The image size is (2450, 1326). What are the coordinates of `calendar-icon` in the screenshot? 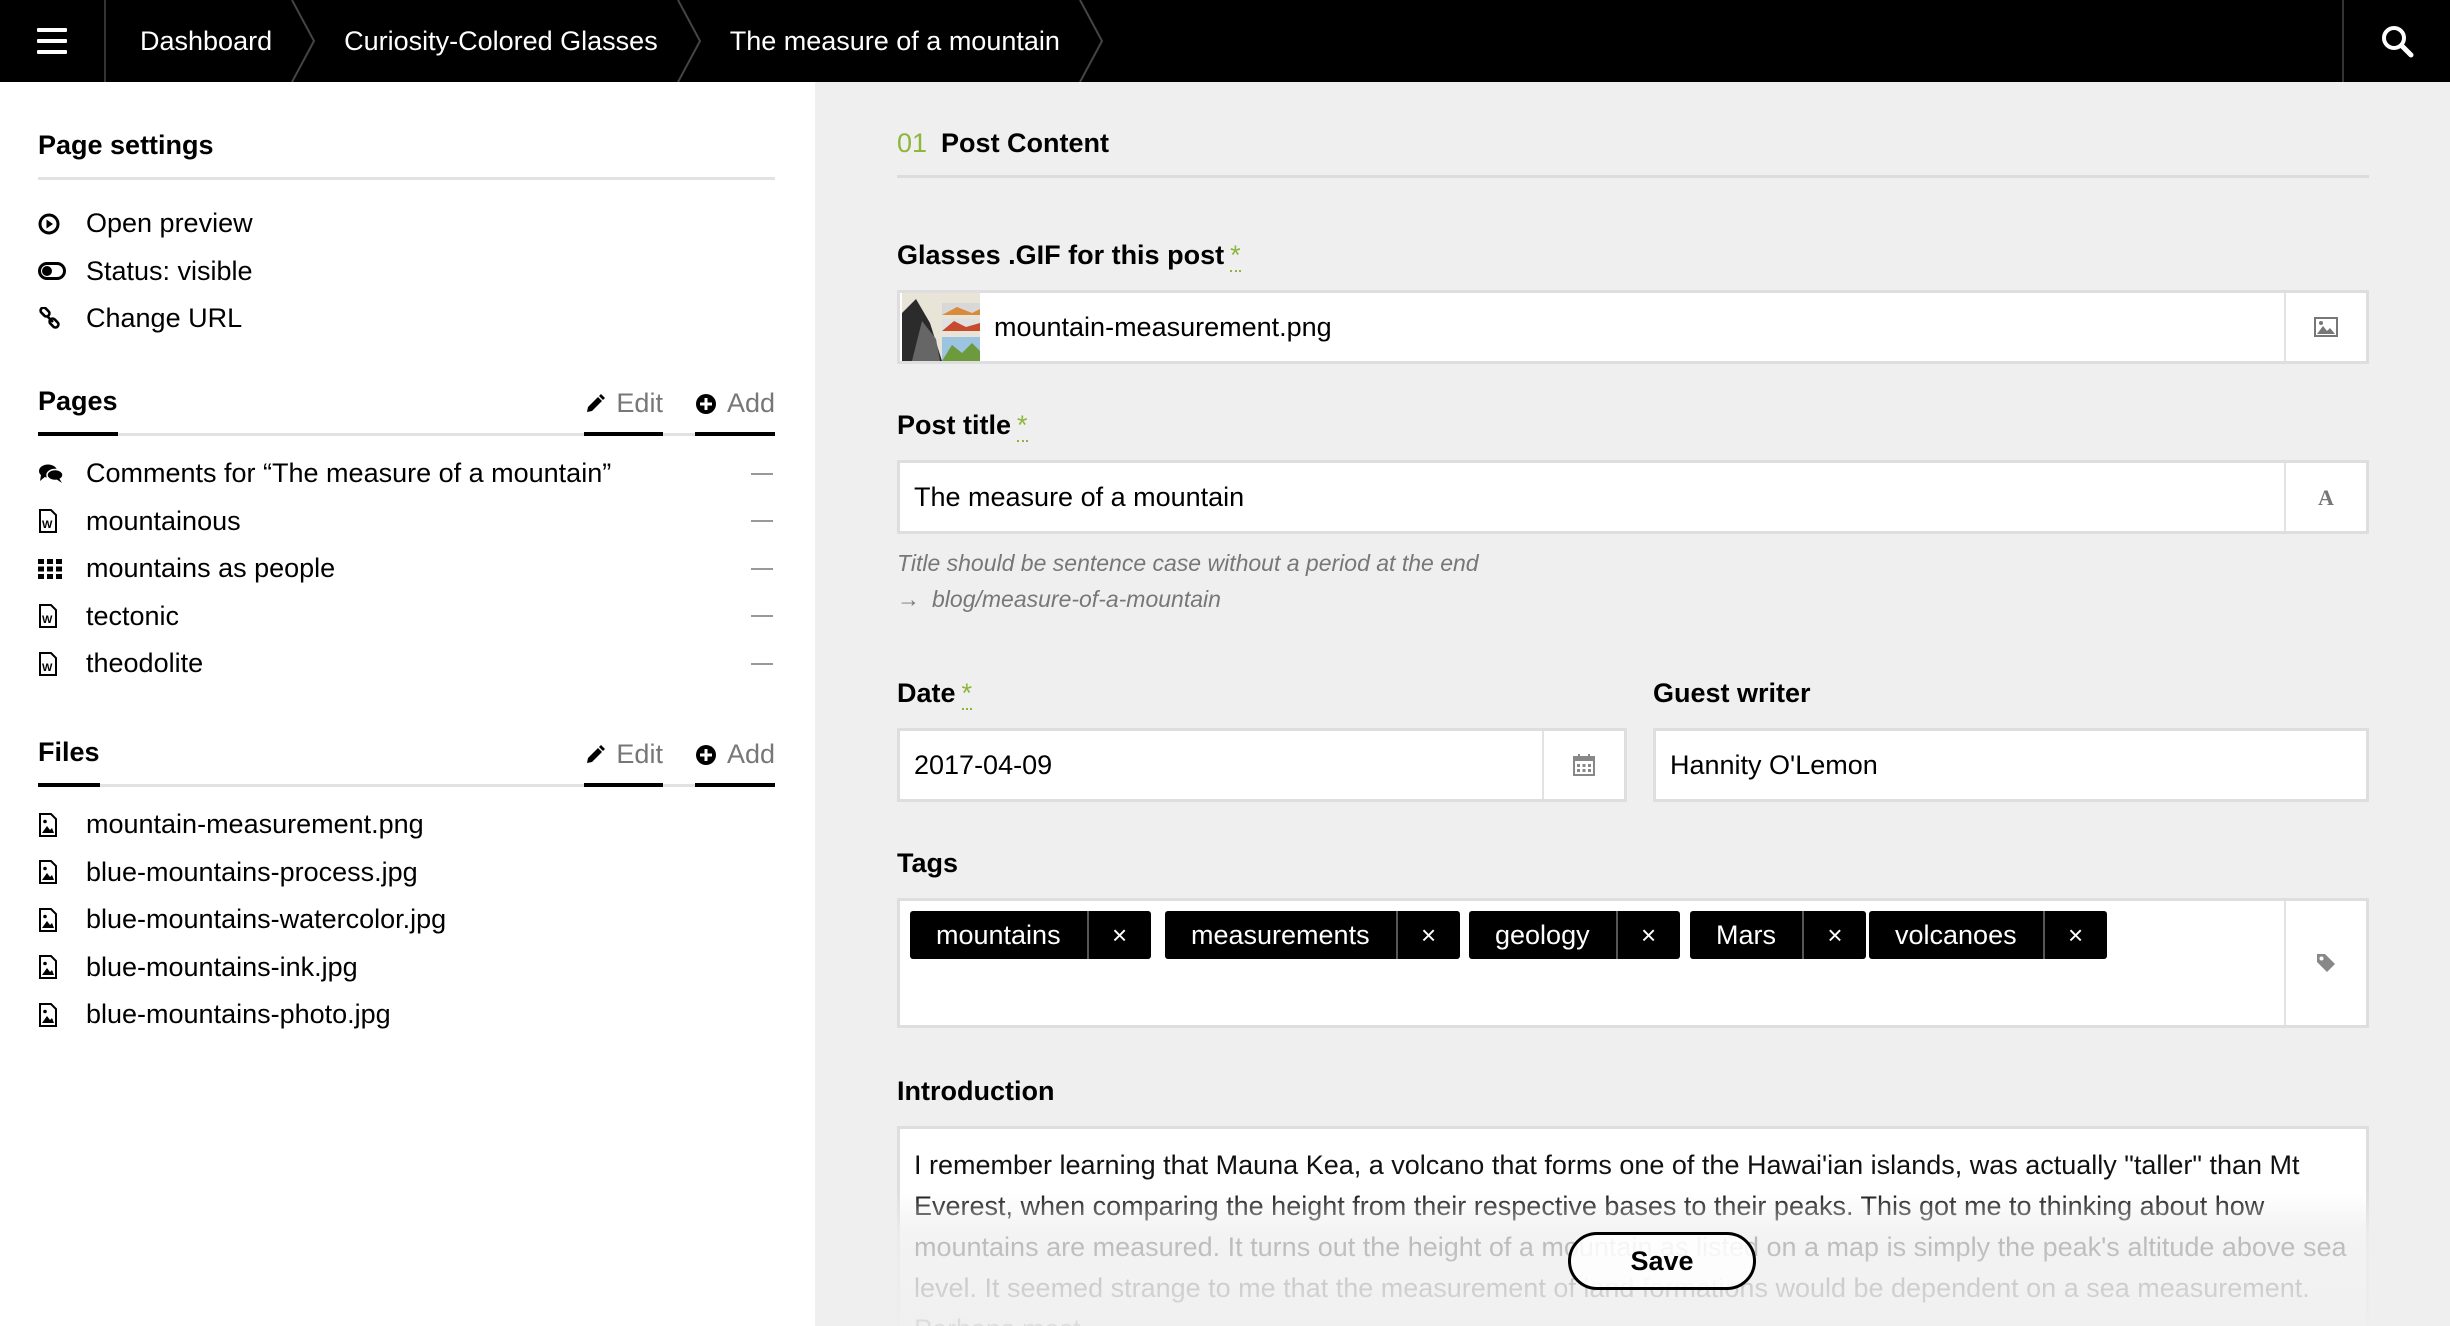 It's located at (1584, 765).